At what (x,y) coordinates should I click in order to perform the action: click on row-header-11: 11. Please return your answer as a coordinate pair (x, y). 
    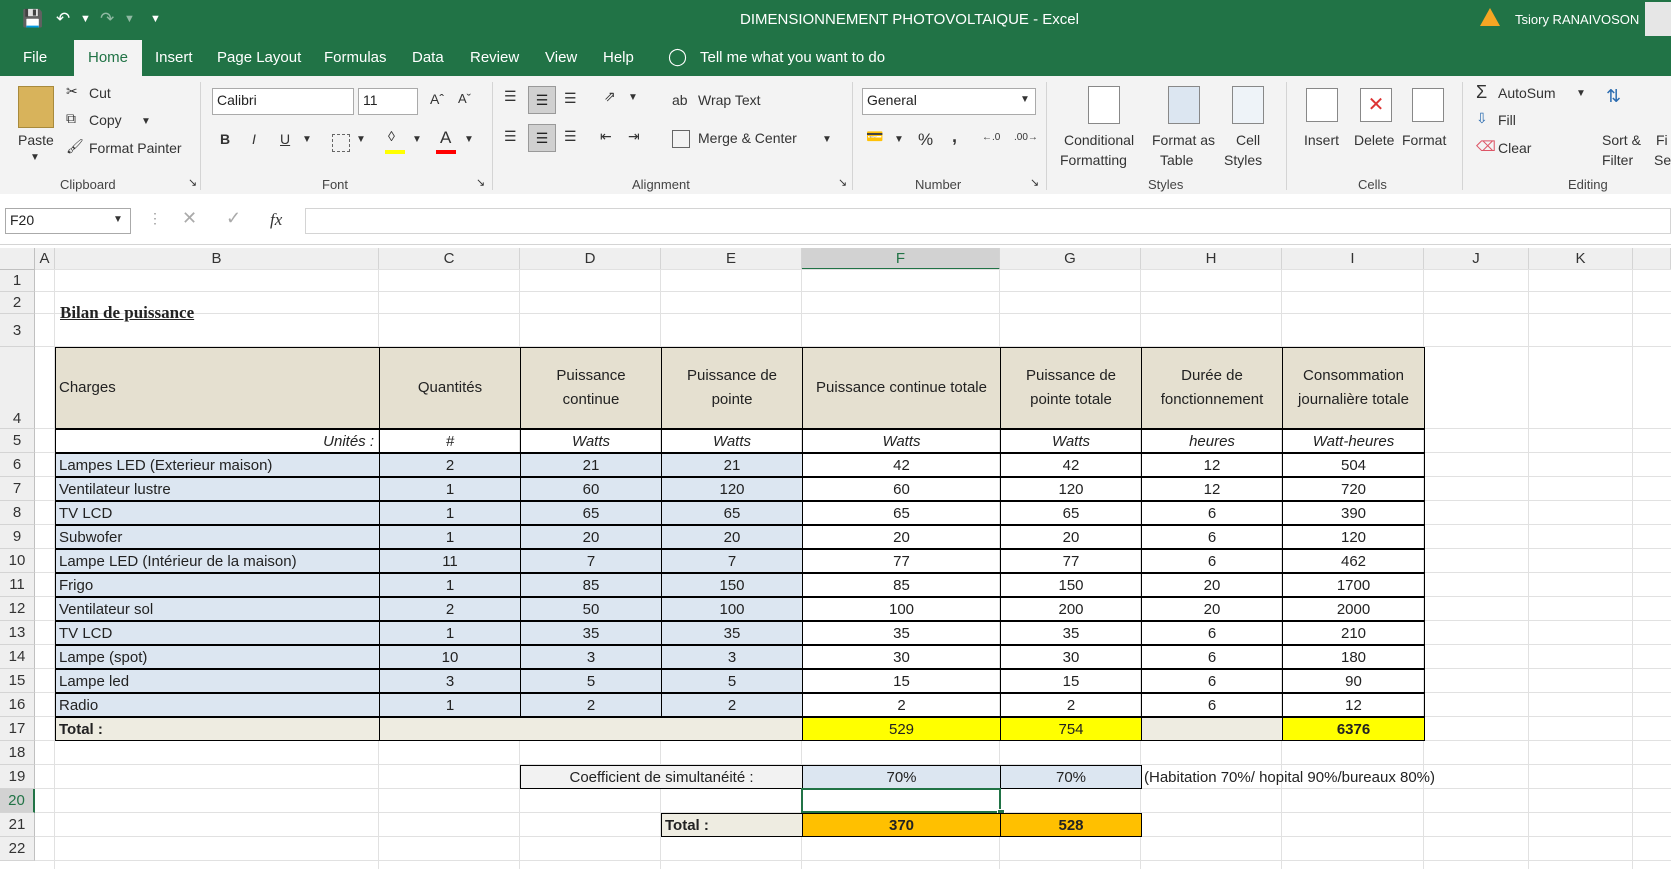
    Looking at the image, I should click on (17, 585).